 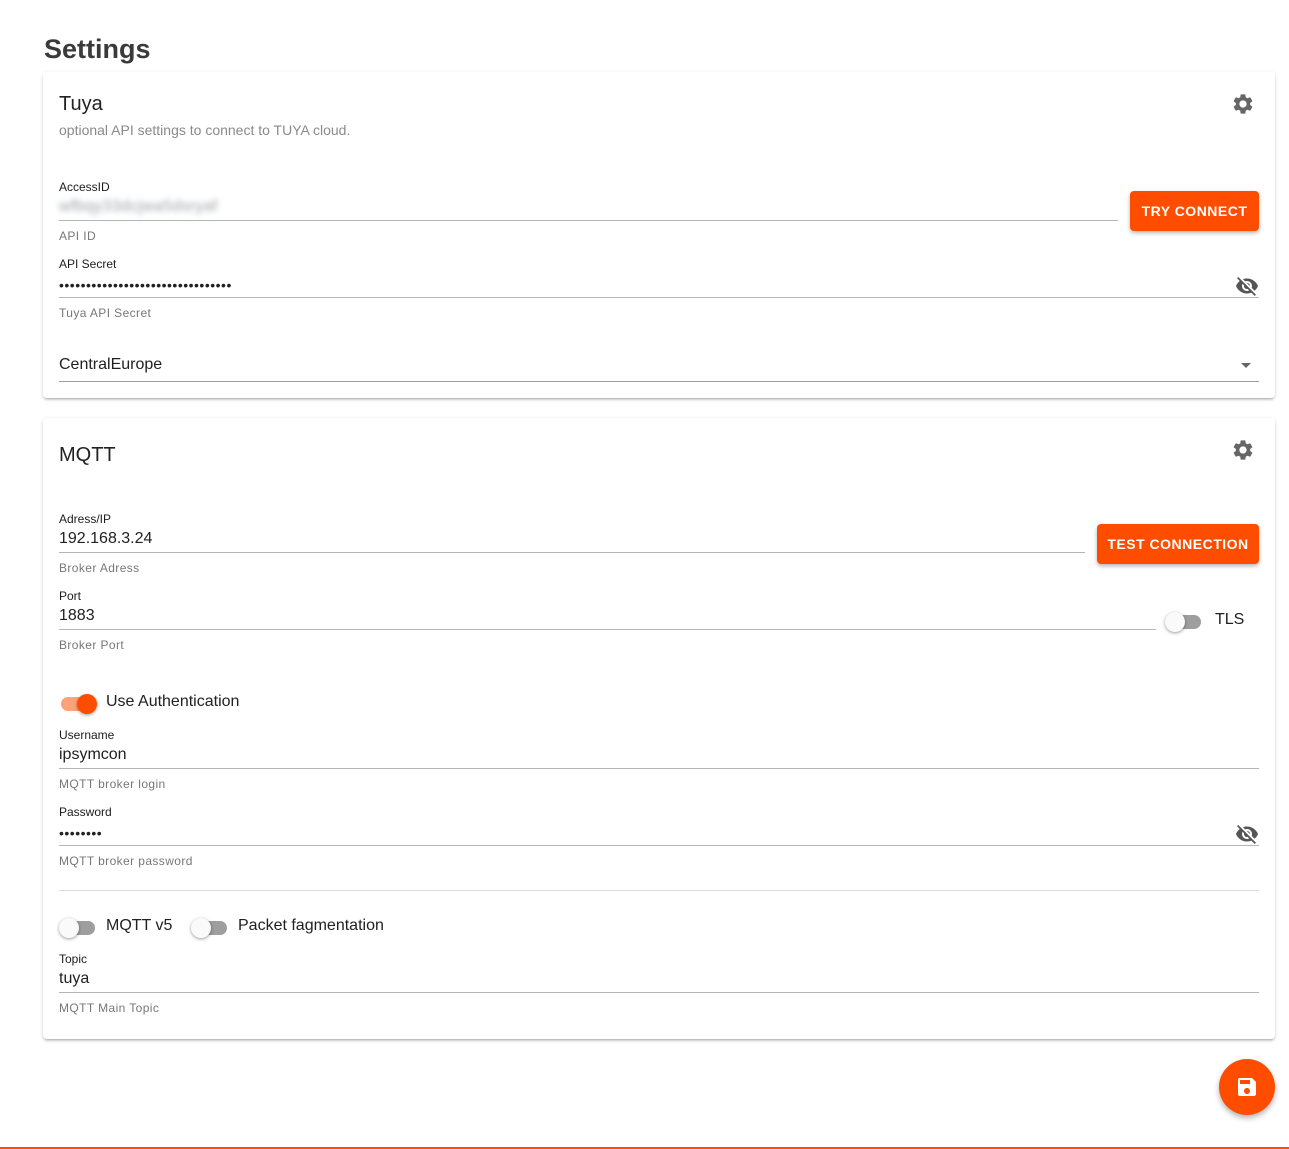 What do you see at coordinates (1194, 211) in the screenshot?
I see `try-connect-button: TRY CONNECT` at bounding box center [1194, 211].